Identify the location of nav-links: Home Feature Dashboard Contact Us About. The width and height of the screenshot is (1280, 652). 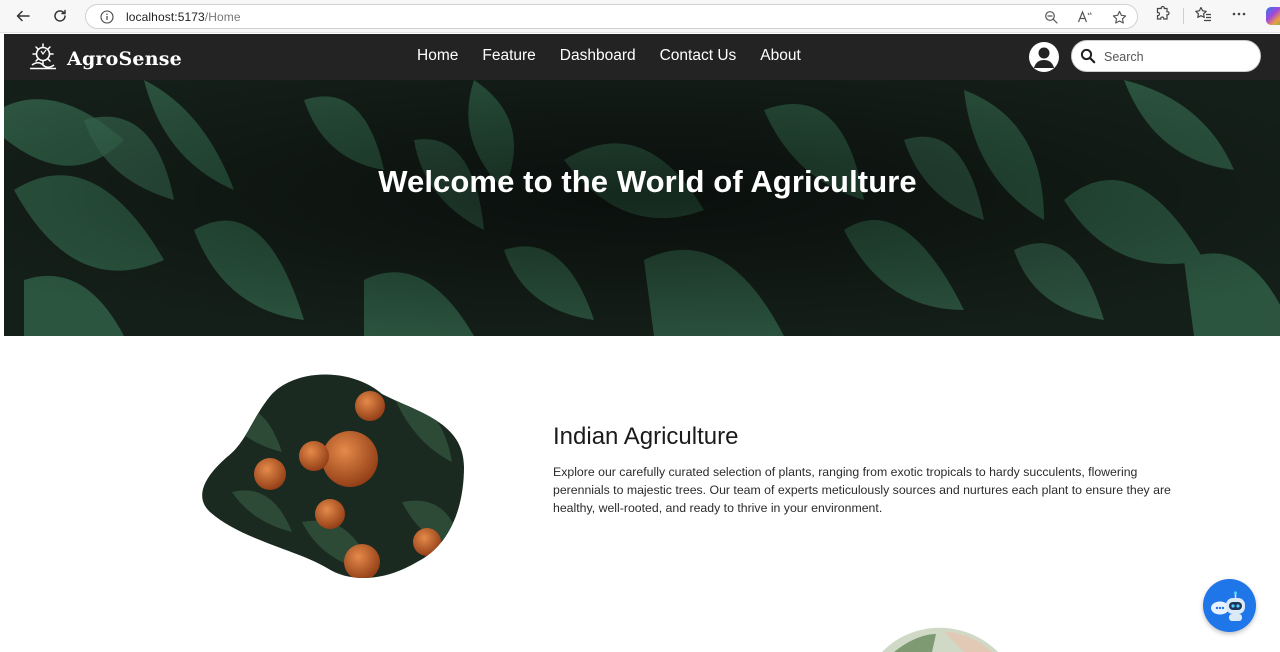
(609, 56).